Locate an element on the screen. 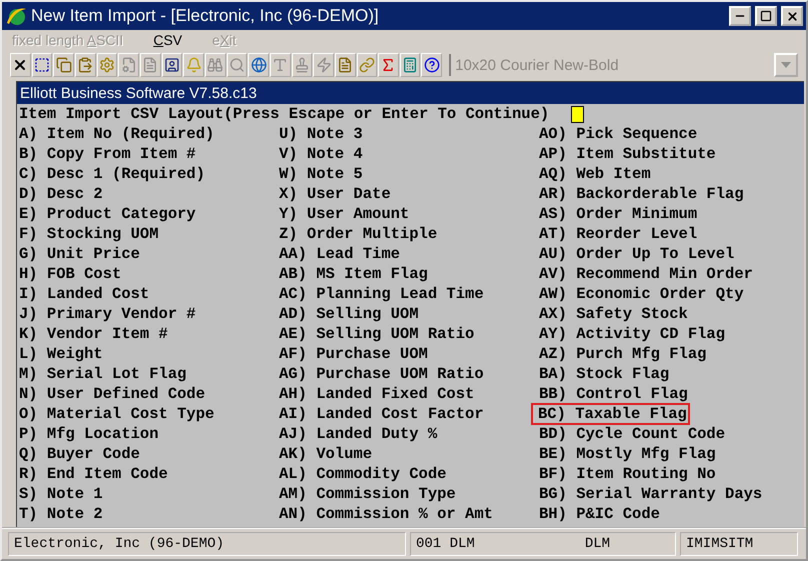 This screenshot has width=808, height=561. settings-icon is located at coordinates (106, 65).